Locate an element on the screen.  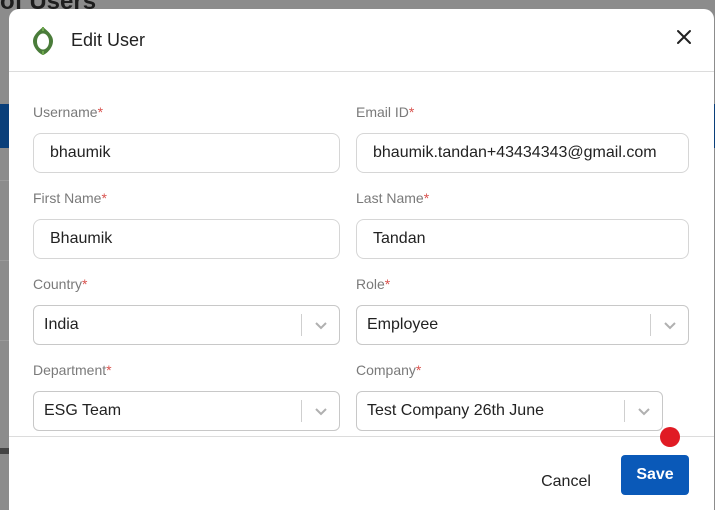
email-label: Email ID* is located at coordinates (385, 112).